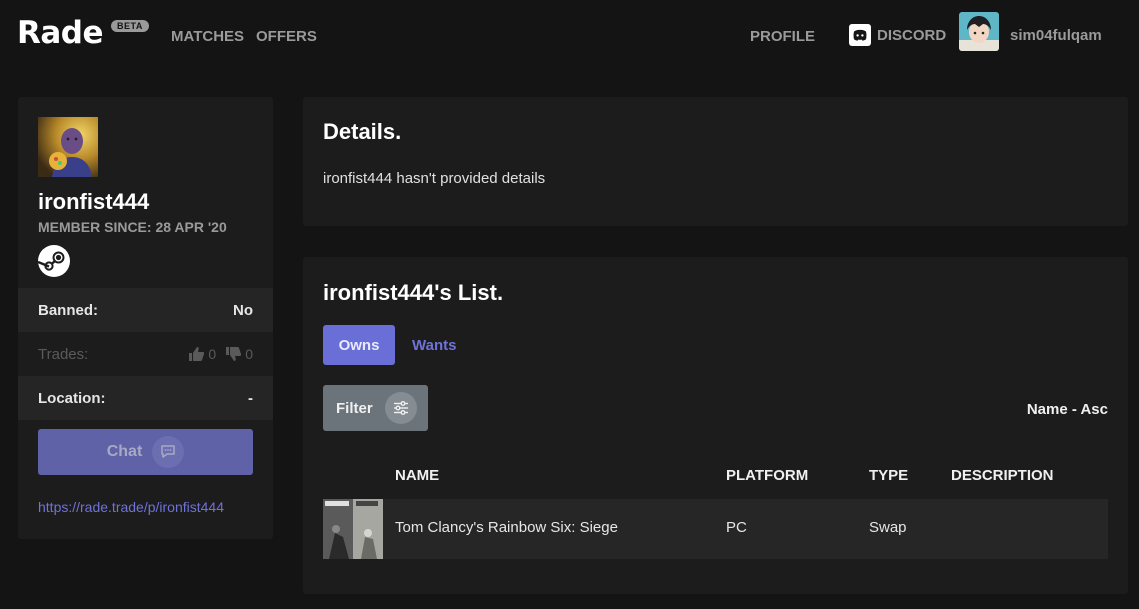 The height and width of the screenshot is (609, 1139). Describe the element at coordinates (354, 408) in the screenshot. I see `filter-label: Filter` at that location.